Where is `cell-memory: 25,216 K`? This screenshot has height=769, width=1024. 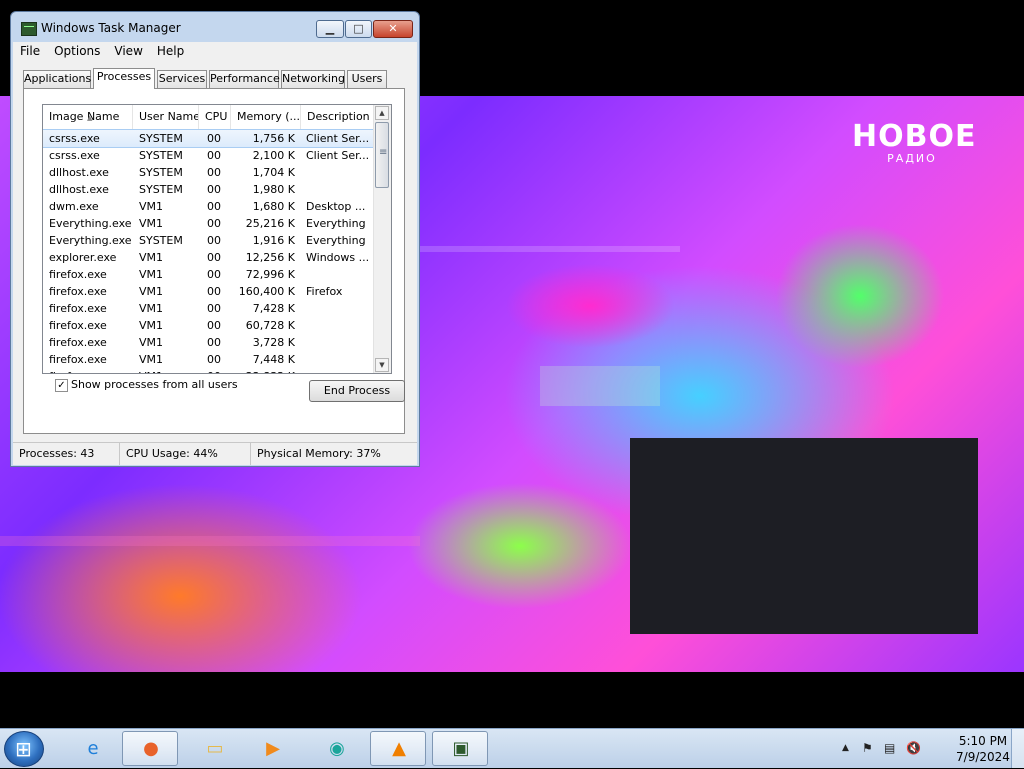 cell-memory: 25,216 K is located at coordinates (270, 223).